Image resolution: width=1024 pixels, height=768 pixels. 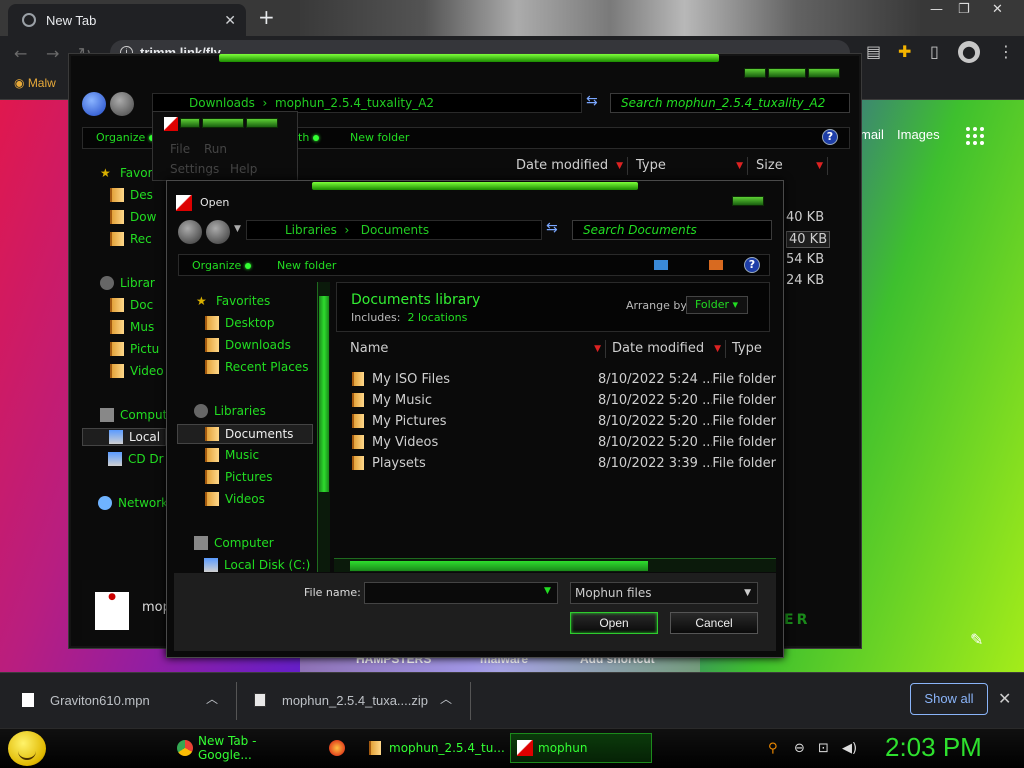 I want to click on dialog-nav-scrollbar, so click(x=323, y=427).